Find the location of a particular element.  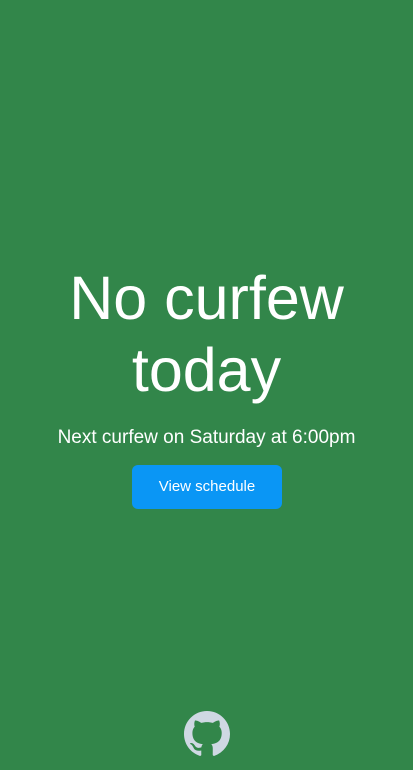

next-curfew-text: Next curfew on Saturday at 6:00pm is located at coordinates (206, 437).